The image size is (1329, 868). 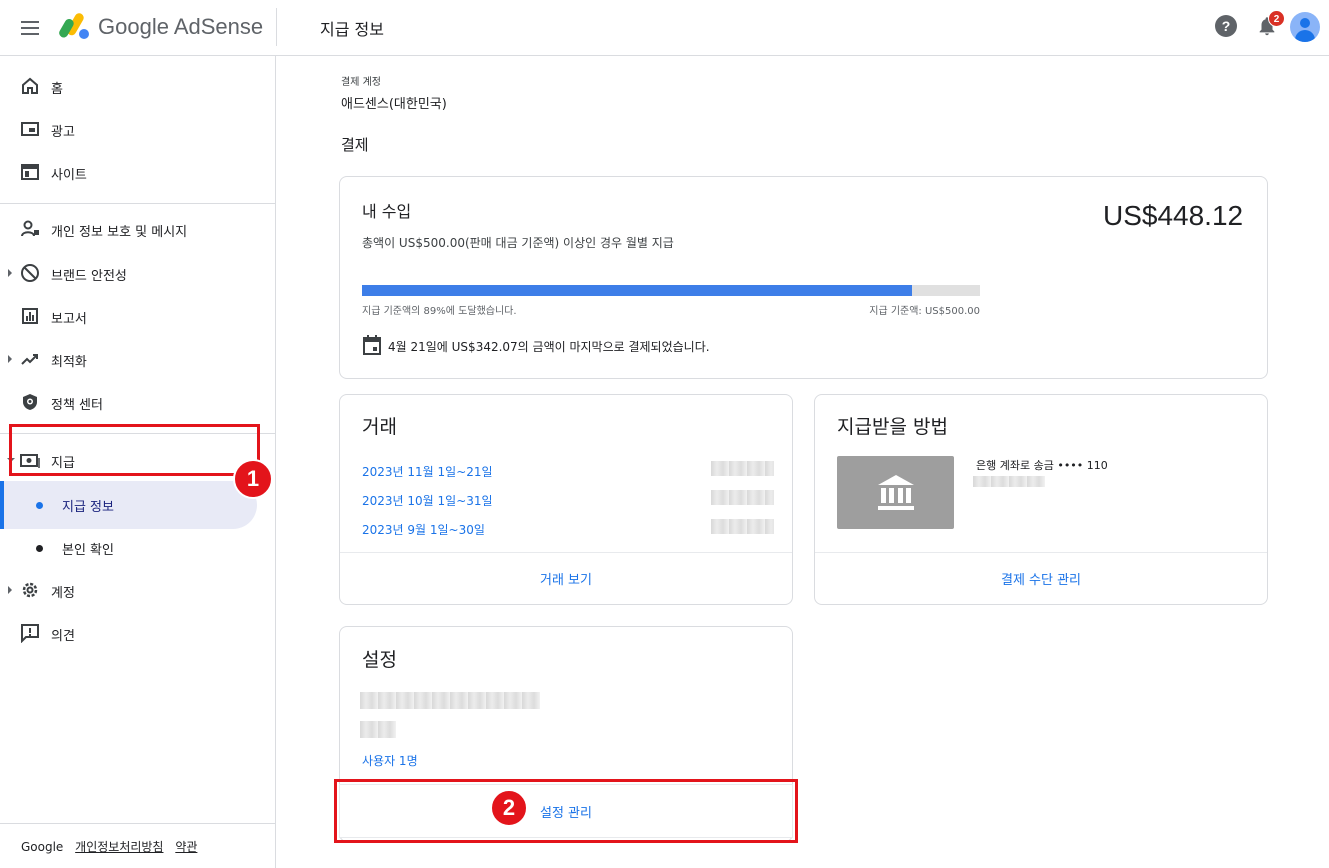 What do you see at coordinates (138, 590) in the screenshot?
I see `sidebar-item-account: 계정` at bounding box center [138, 590].